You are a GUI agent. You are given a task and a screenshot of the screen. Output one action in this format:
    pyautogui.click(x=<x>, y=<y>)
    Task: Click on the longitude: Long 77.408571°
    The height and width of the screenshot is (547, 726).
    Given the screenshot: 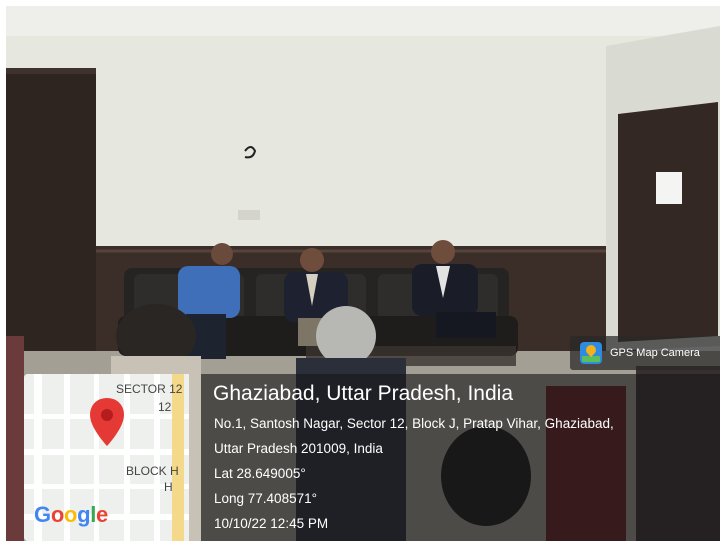 What is the action you would take?
    pyautogui.click(x=265, y=498)
    